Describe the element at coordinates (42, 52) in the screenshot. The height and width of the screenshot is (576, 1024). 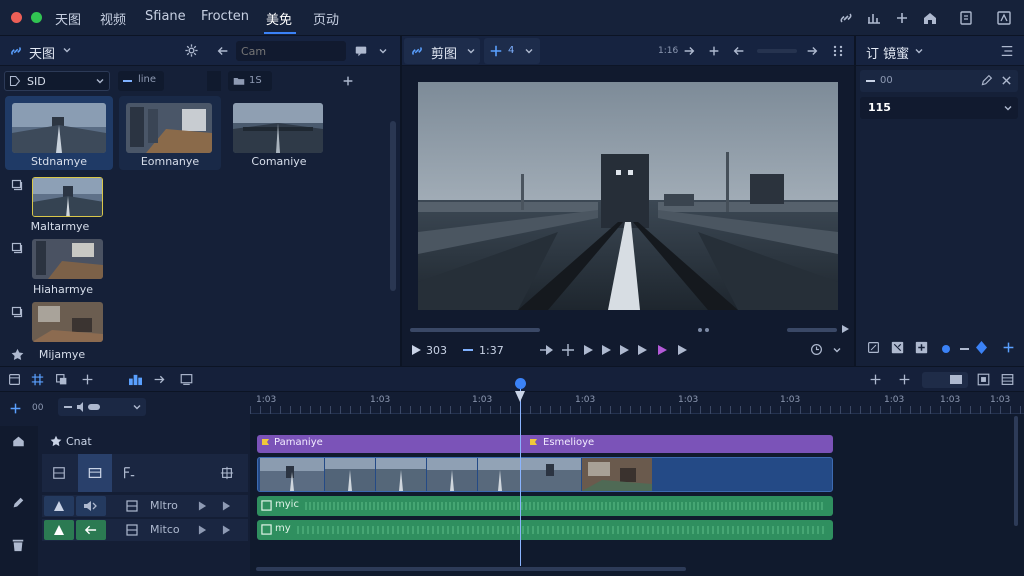
I see `media-panel-title: 天图` at that location.